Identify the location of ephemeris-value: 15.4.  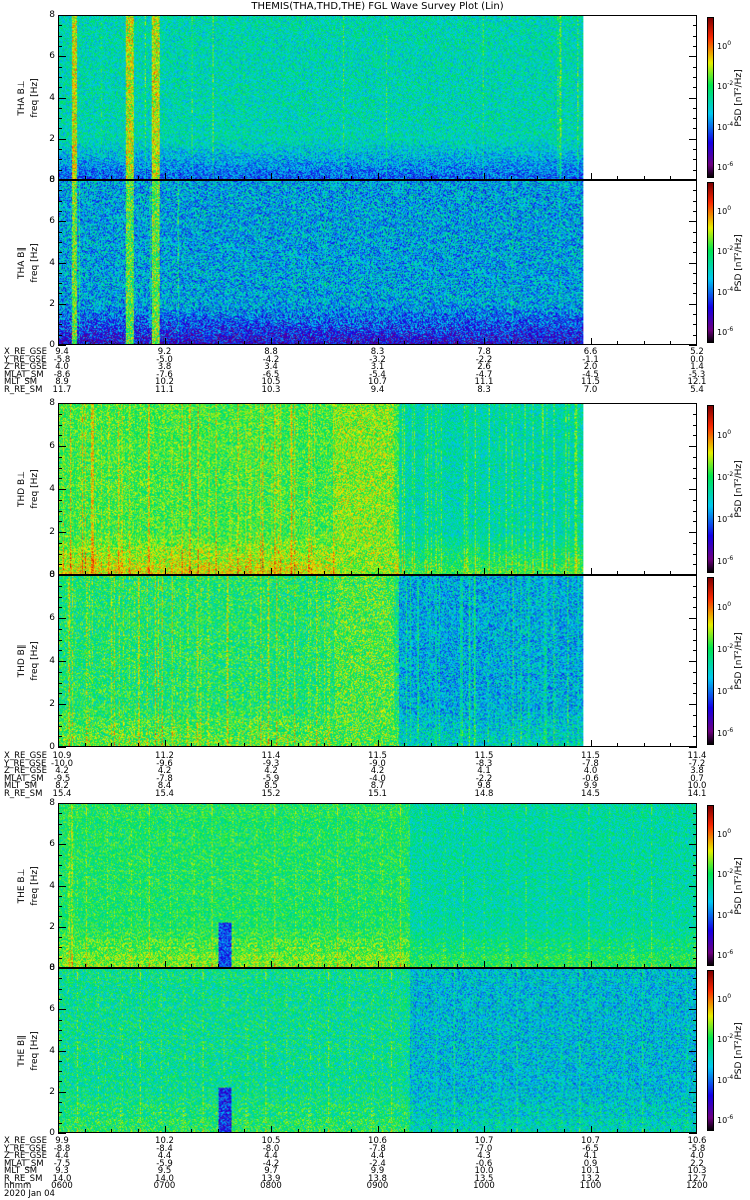
(164, 793).